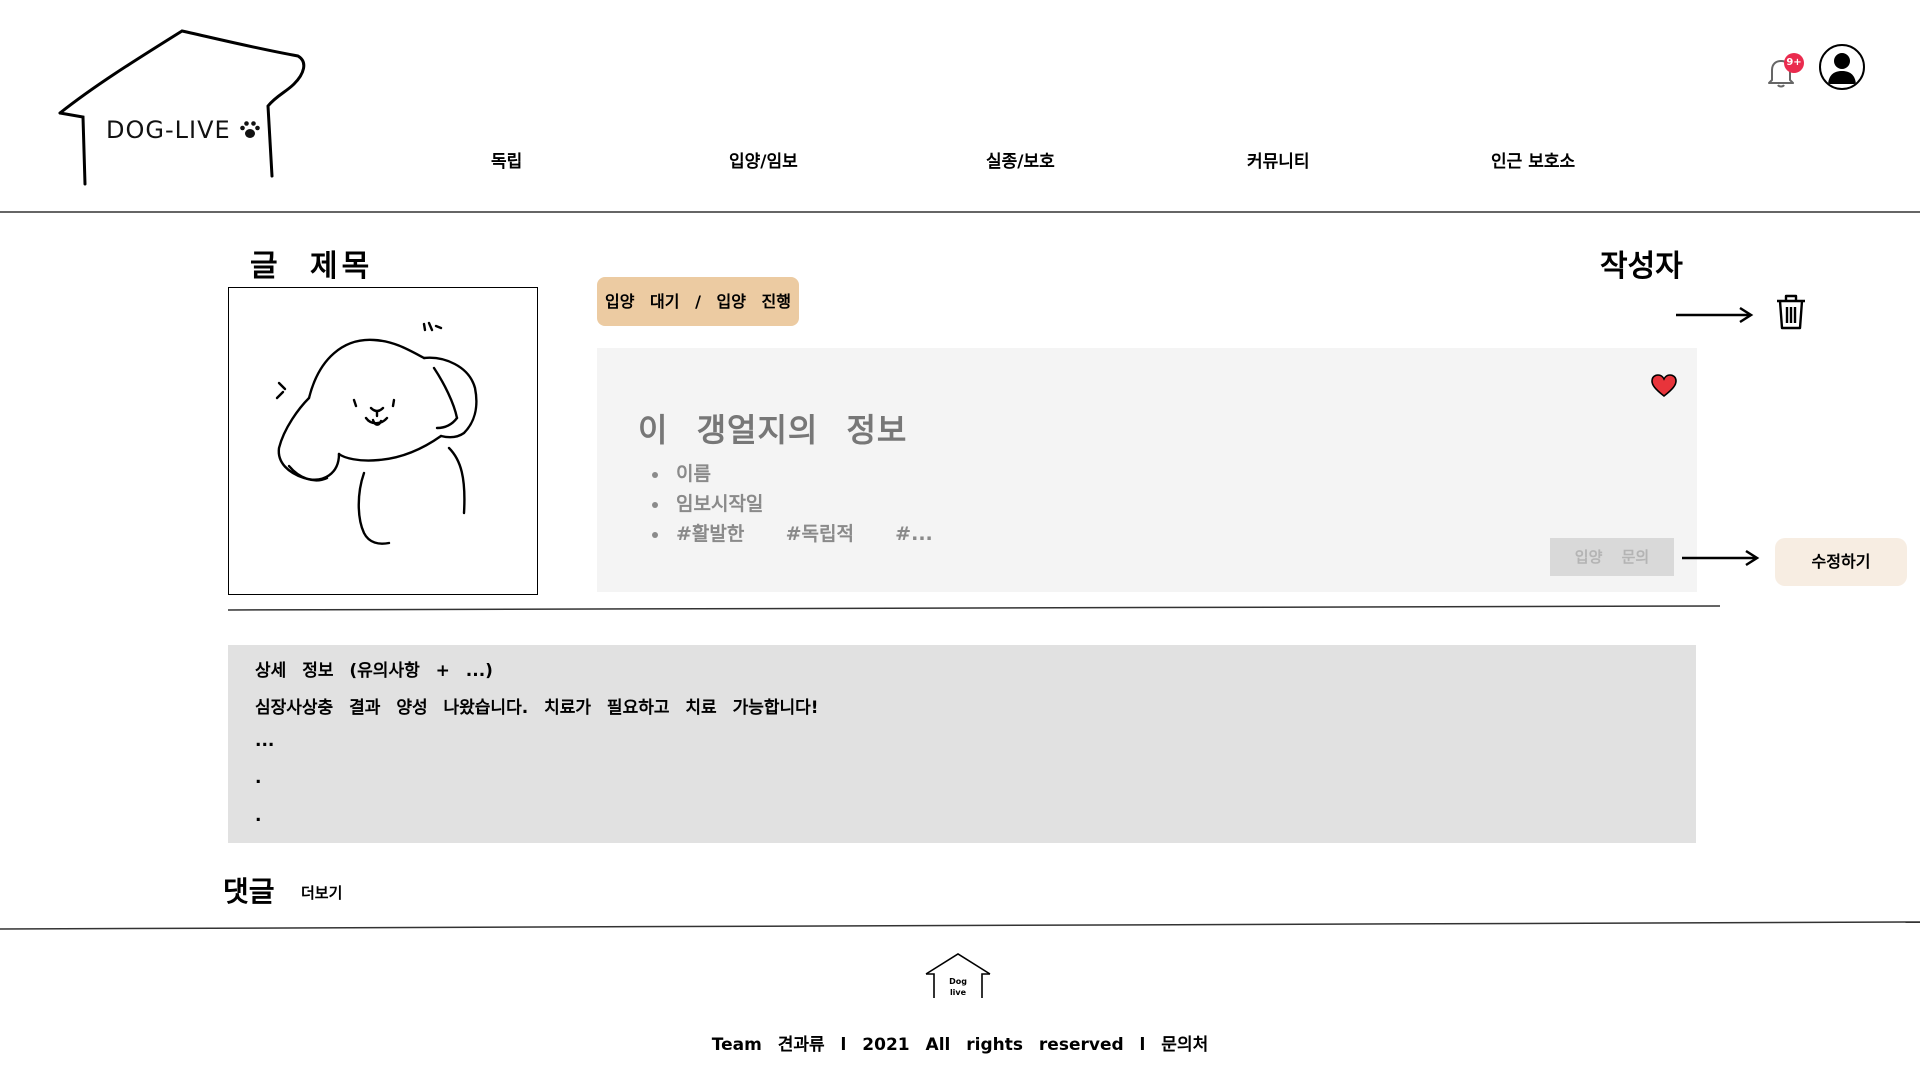 This screenshot has width=1920, height=1080. What do you see at coordinates (168, 130) in the screenshot?
I see `logo-label: DOG-LIVE` at bounding box center [168, 130].